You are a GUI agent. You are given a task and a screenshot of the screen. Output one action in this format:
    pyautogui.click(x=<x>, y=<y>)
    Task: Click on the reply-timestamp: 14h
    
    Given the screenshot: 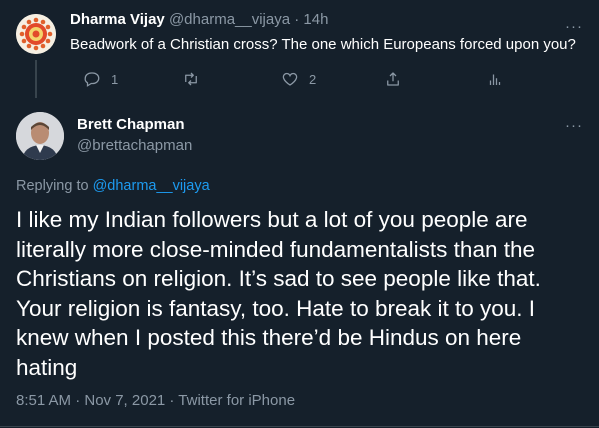 What is the action you would take?
    pyautogui.click(x=315, y=19)
    